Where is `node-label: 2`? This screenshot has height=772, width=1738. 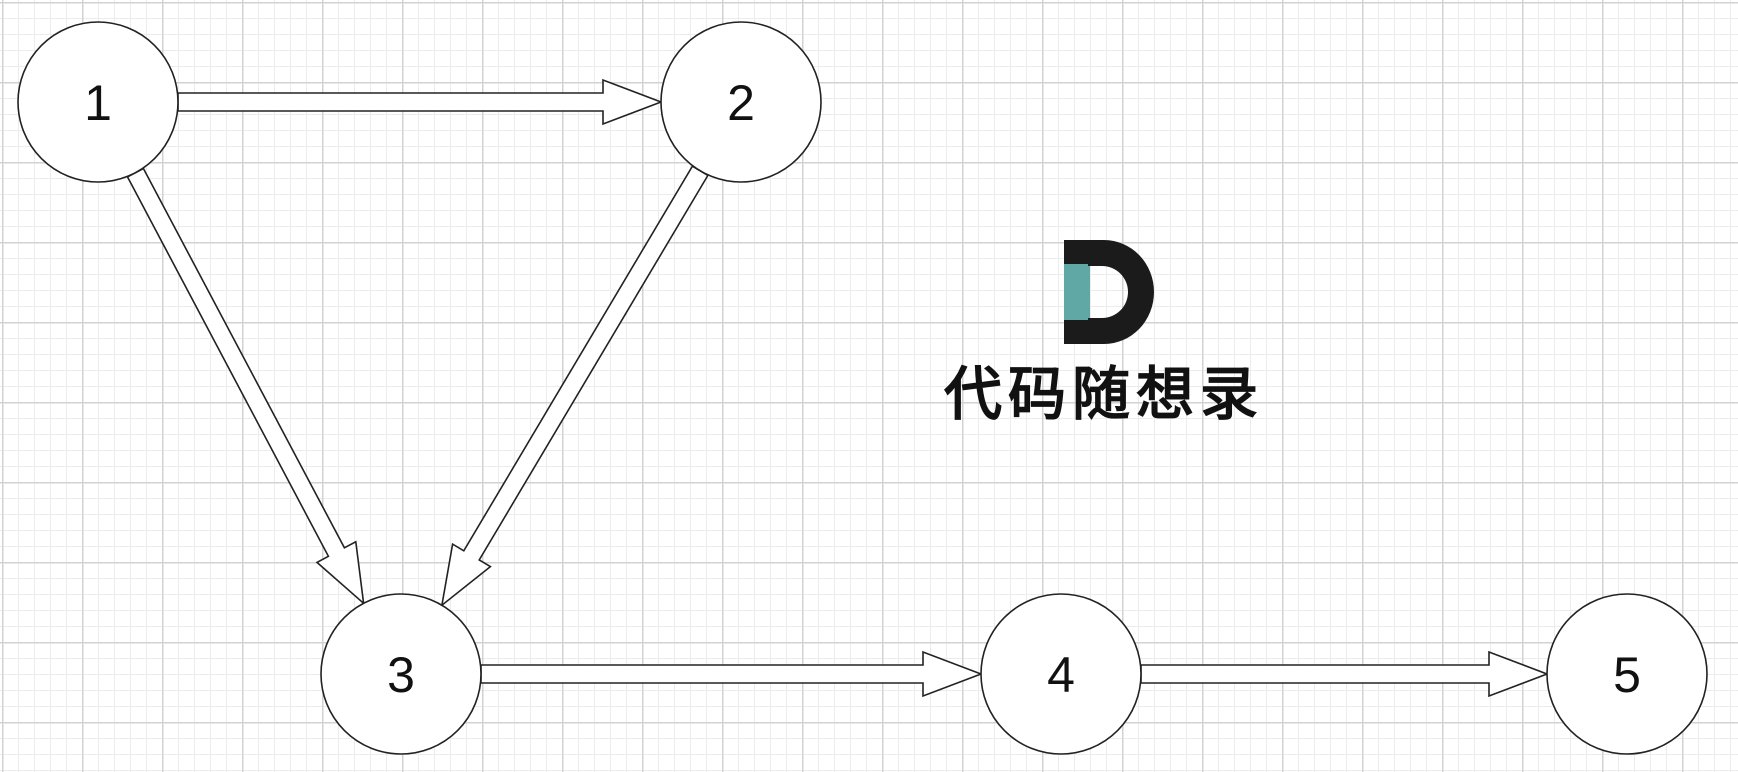
node-label: 2 is located at coordinates (741, 103).